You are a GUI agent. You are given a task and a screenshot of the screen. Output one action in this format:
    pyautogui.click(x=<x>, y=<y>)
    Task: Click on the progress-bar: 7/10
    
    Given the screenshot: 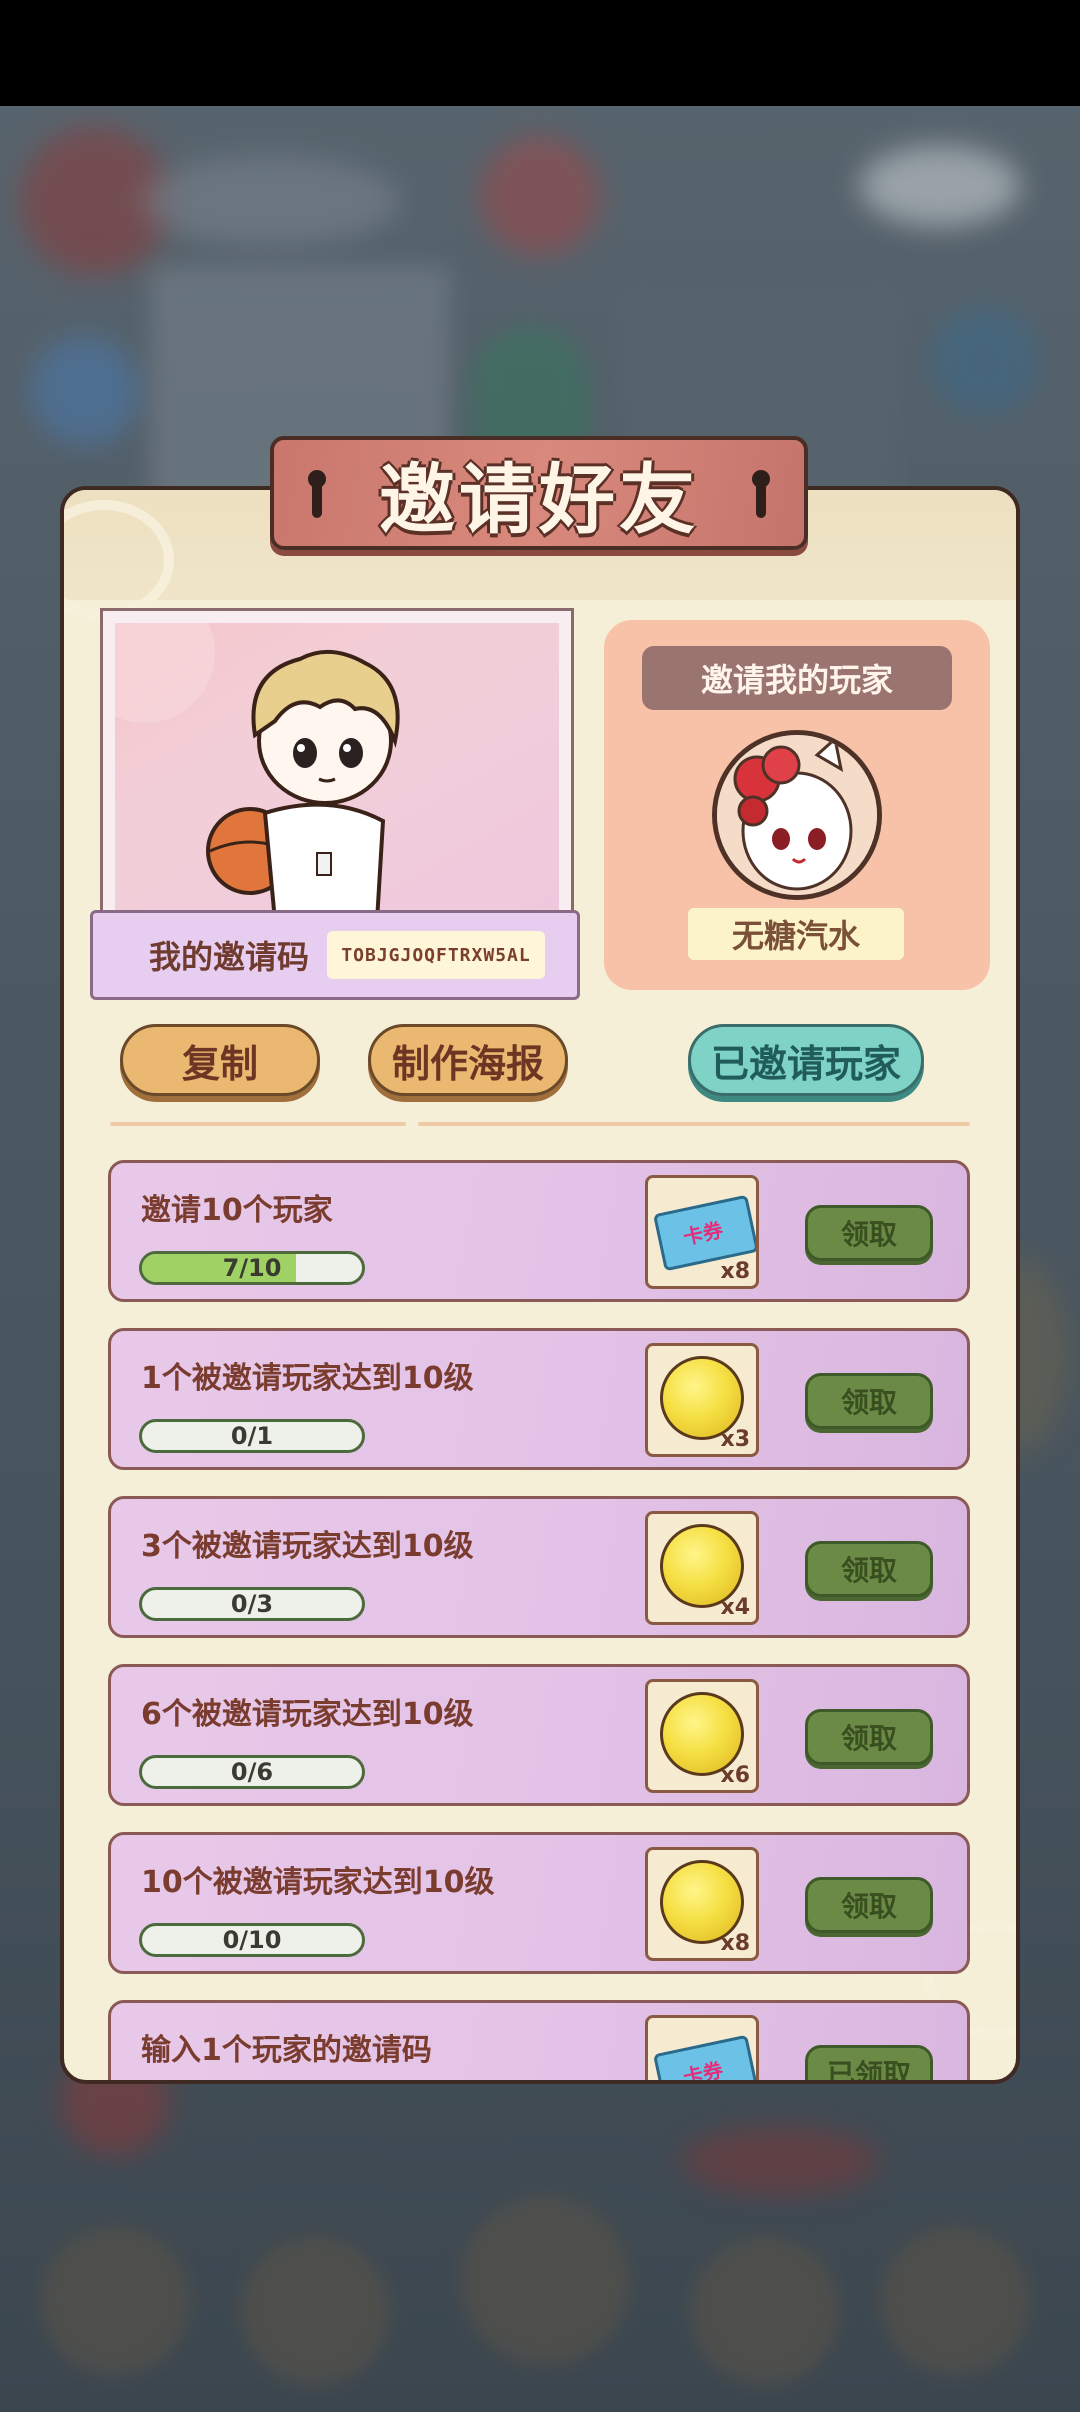 What is the action you would take?
    pyautogui.click(x=252, y=1268)
    